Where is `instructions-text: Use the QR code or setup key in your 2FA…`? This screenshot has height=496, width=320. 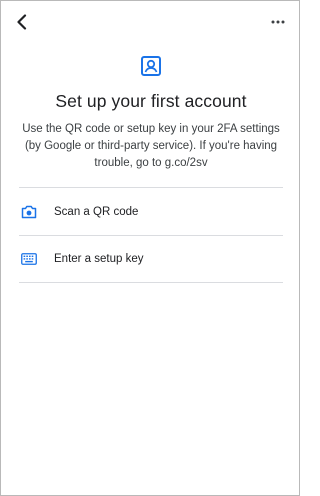 instructions-text: Use the QR code or setup key in your 2FA… is located at coordinates (151, 146).